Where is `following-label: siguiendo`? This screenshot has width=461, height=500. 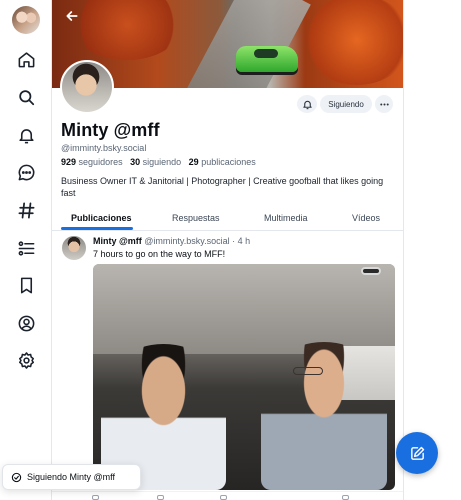 following-label: siguiendo is located at coordinates (162, 162).